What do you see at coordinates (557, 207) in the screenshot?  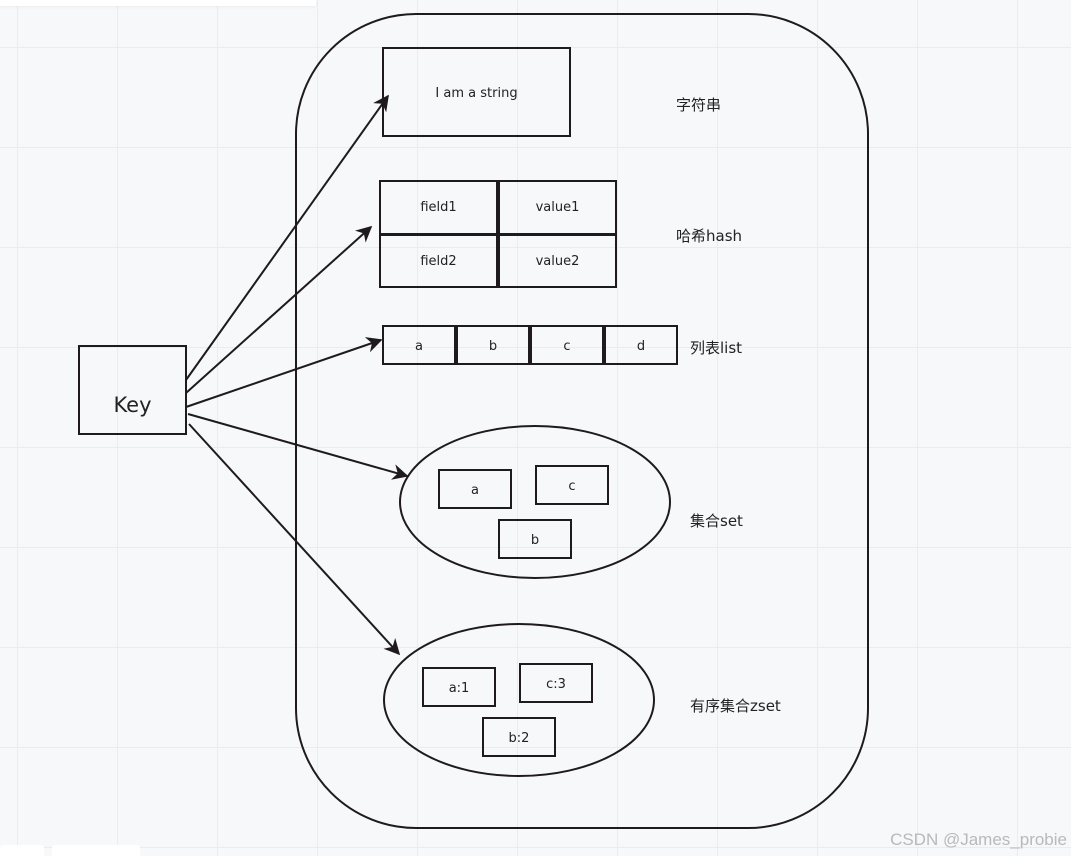 I see `hash-value1-text: value1` at bounding box center [557, 207].